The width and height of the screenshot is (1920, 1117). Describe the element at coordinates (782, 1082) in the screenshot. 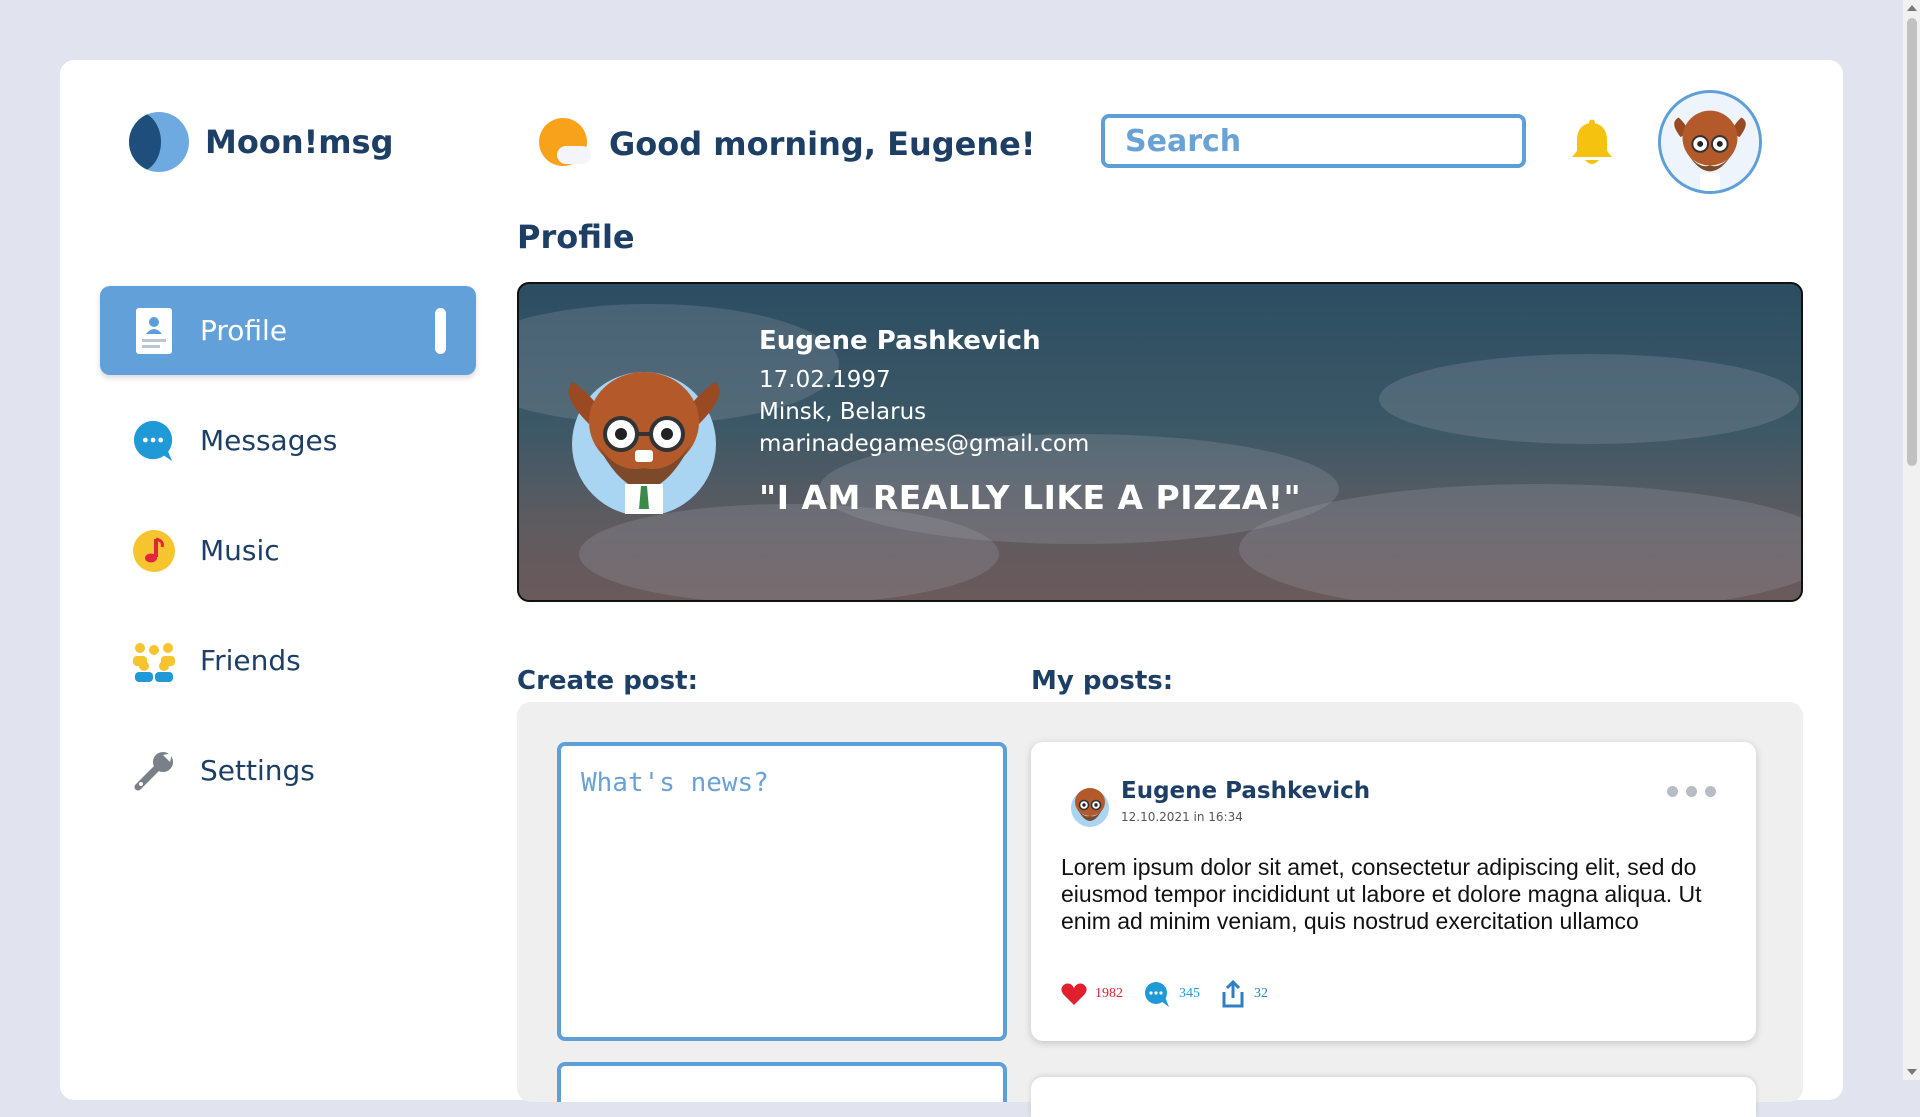

I see `composer-secondary-field` at that location.